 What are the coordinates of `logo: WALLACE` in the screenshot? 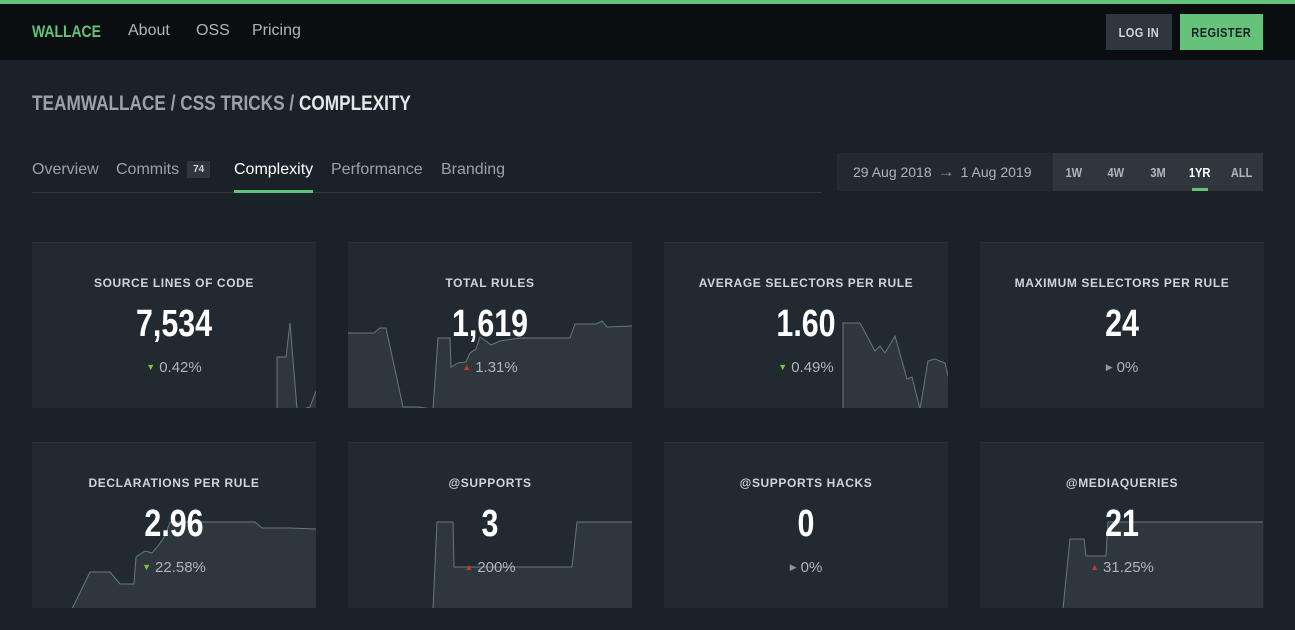 It's located at (66, 32).